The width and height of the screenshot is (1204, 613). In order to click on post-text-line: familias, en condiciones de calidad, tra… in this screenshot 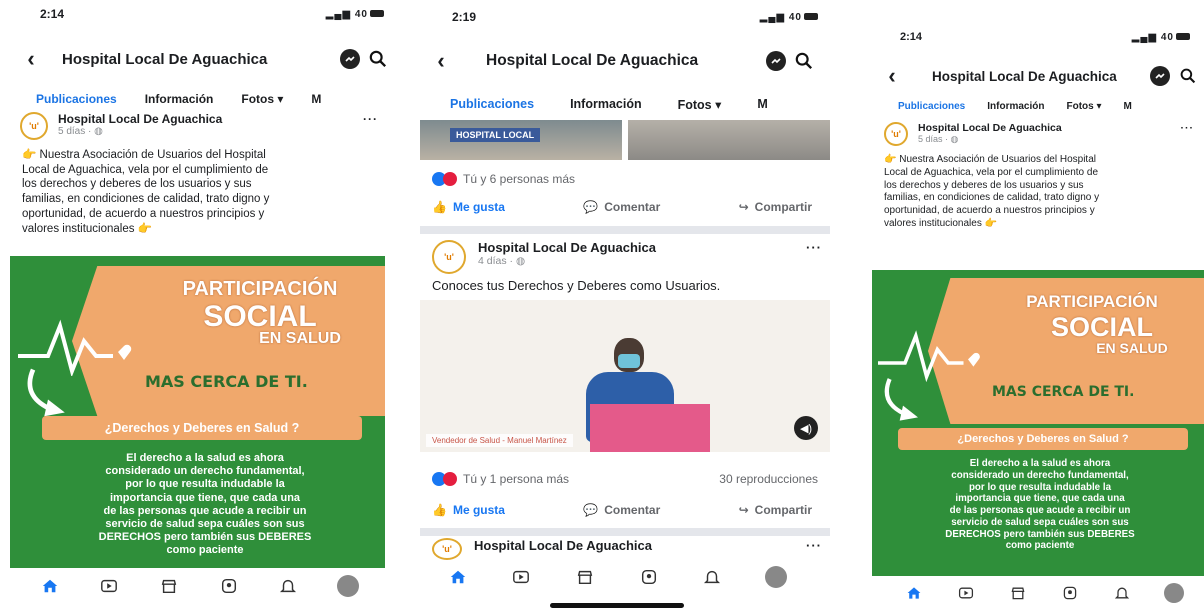, I will do `click(146, 199)`.